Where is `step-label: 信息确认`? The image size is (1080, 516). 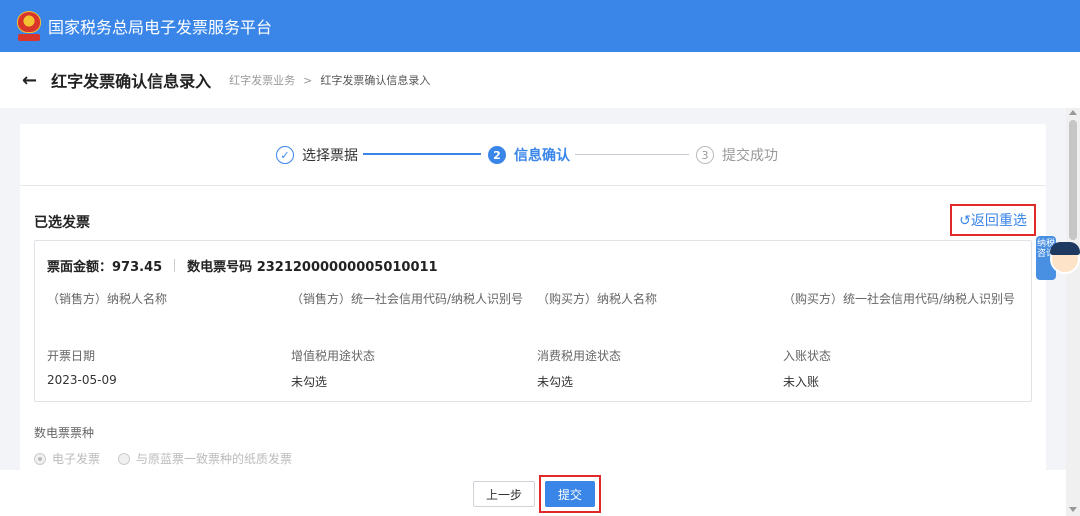 step-label: 信息确认 is located at coordinates (542, 156).